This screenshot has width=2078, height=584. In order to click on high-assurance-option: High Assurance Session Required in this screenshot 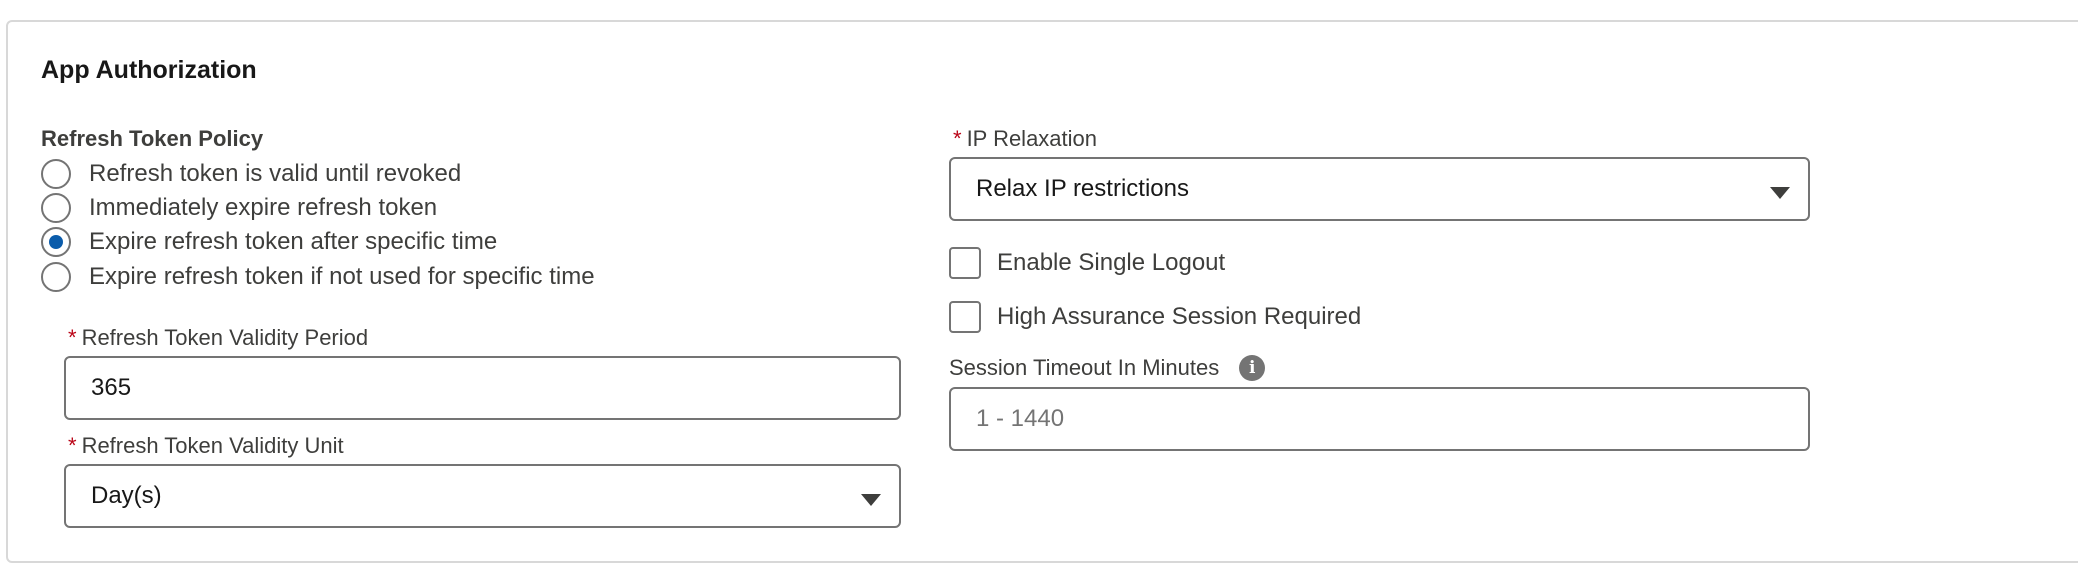, I will do `click(1155, 317)`.